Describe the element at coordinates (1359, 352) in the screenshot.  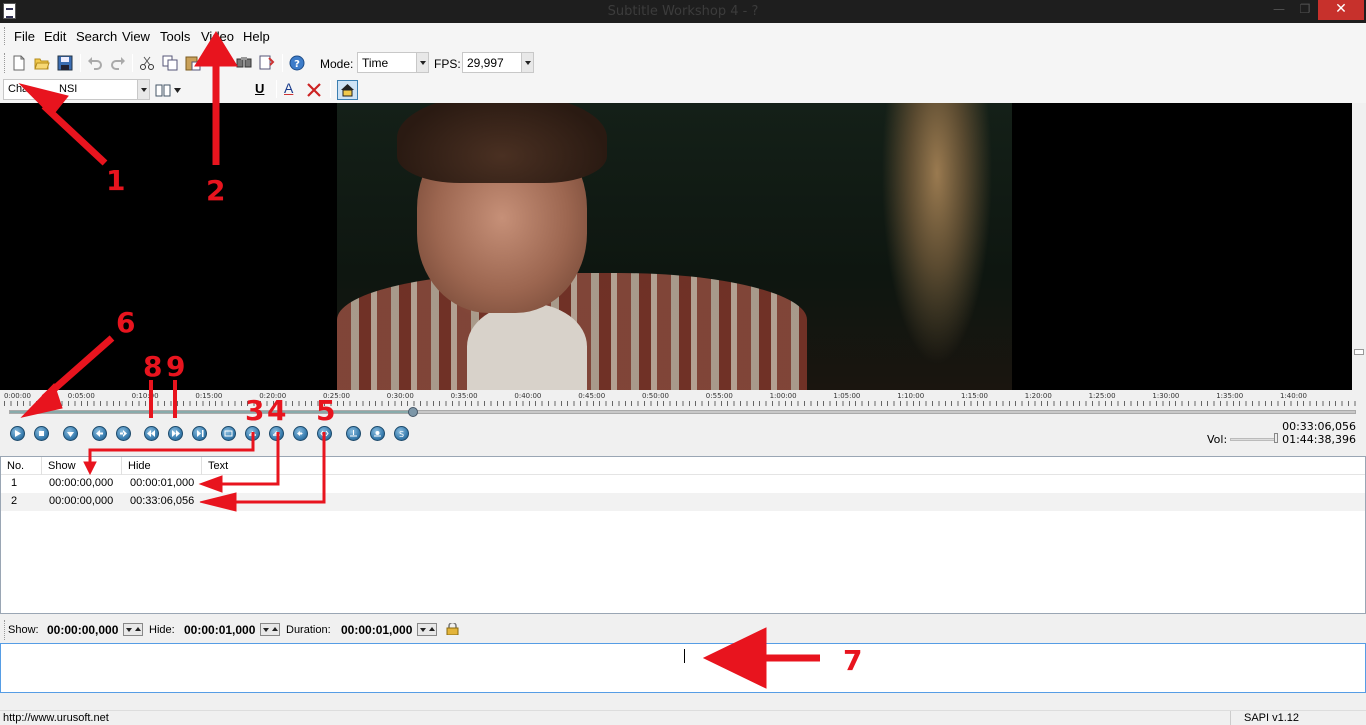
I see `splitter-handle` at that location.